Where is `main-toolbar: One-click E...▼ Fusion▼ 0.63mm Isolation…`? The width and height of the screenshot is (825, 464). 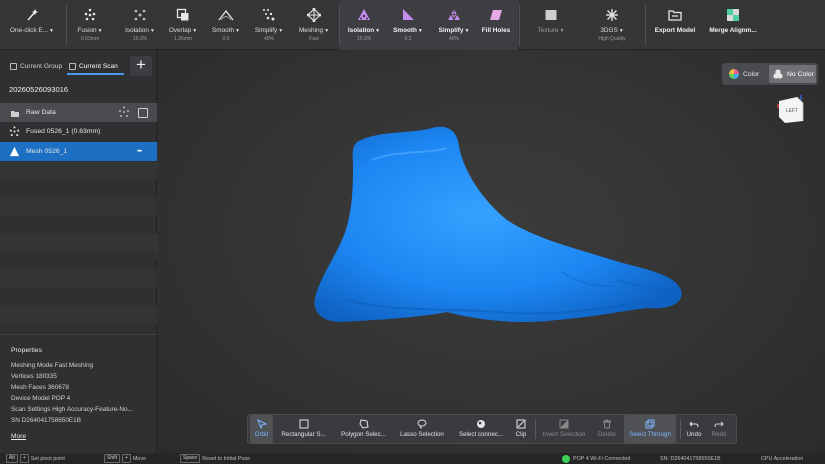 main-toolbar: One-click E...▼ Fusion▼ 0.63mm Isolation… is located at coordinates (412, 25).